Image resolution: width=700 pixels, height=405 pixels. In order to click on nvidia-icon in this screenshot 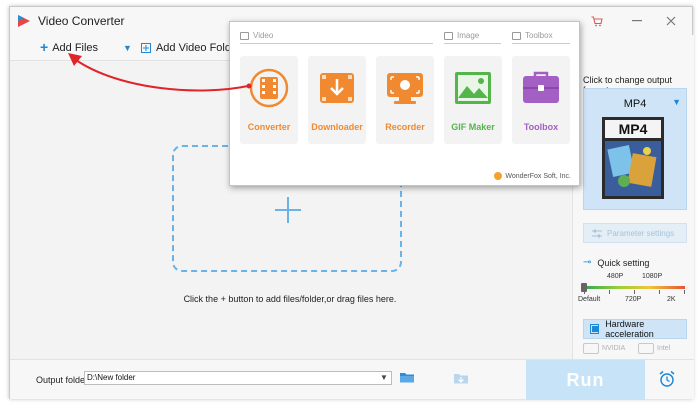, I will do `click(591, 348)`.